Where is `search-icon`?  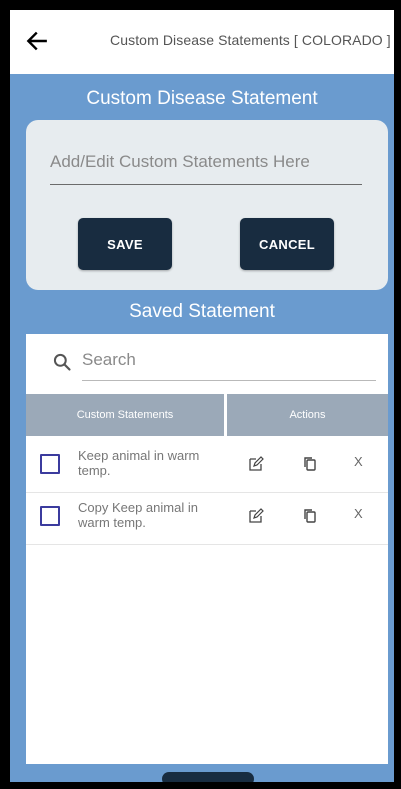 search-icon is located at coordinates (62, 362).